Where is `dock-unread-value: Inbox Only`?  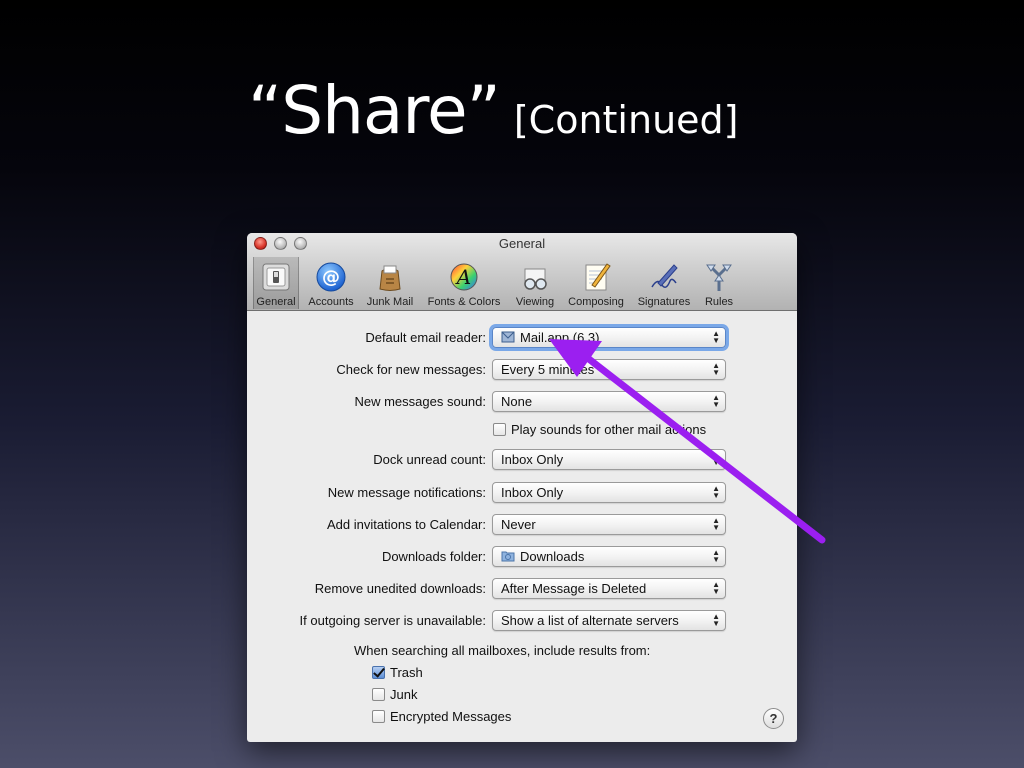
dock-unread-value: Inbox Only is located at coordinates (532, 459).